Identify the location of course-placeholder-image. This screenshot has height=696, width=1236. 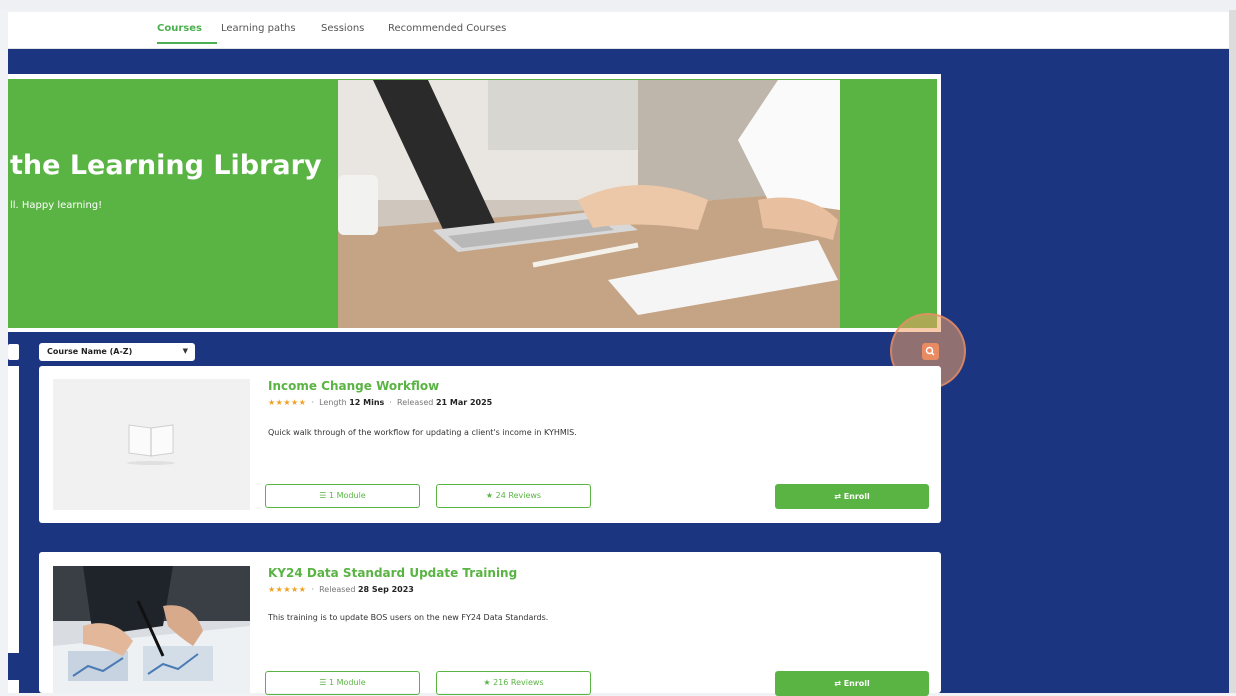
(151, 444).